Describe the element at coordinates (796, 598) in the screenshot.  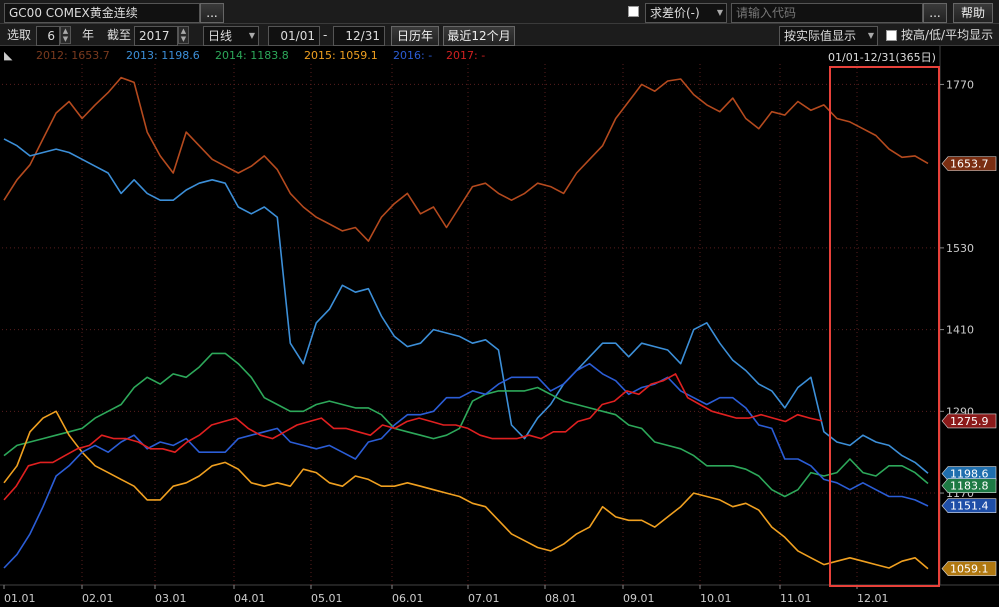
I see `x-tick-label: 11.01` at that location.